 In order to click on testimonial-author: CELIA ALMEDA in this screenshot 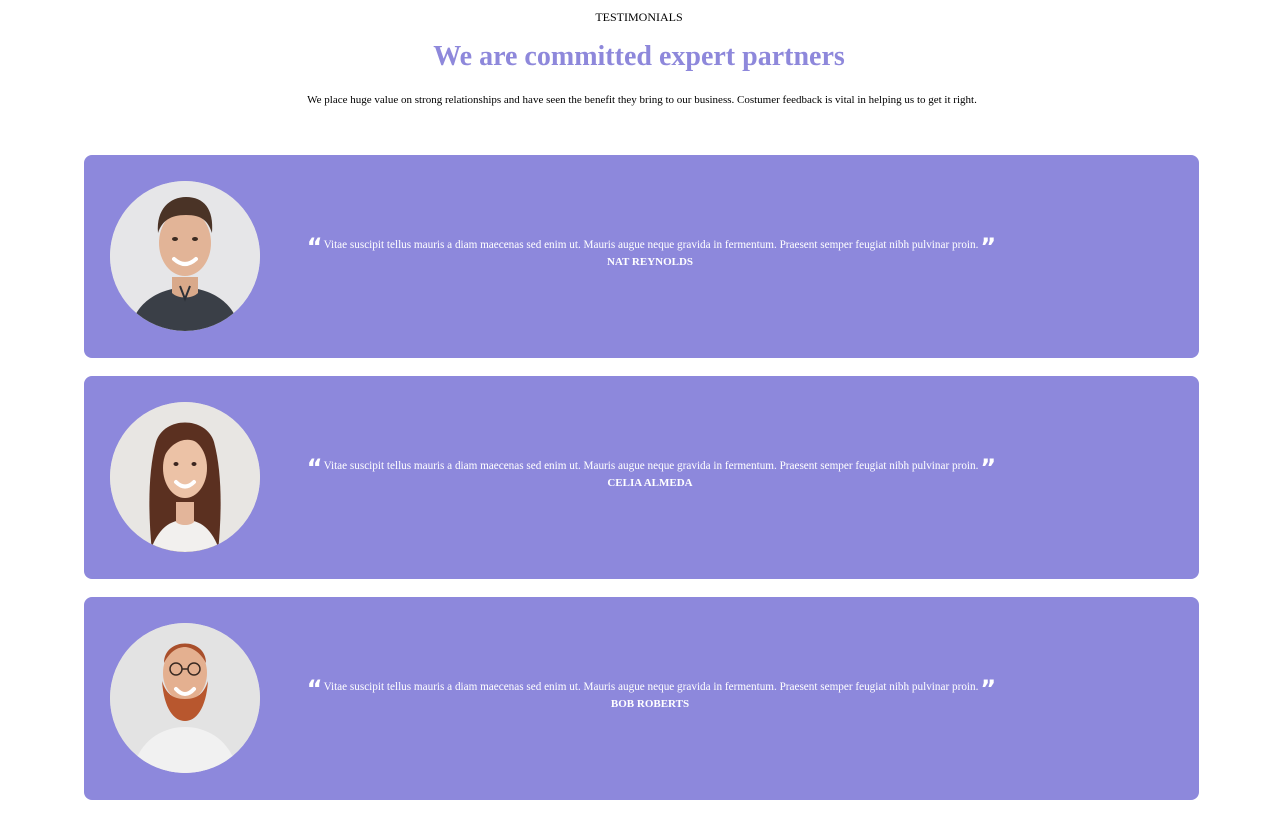, I will do `click(650, 483)`.